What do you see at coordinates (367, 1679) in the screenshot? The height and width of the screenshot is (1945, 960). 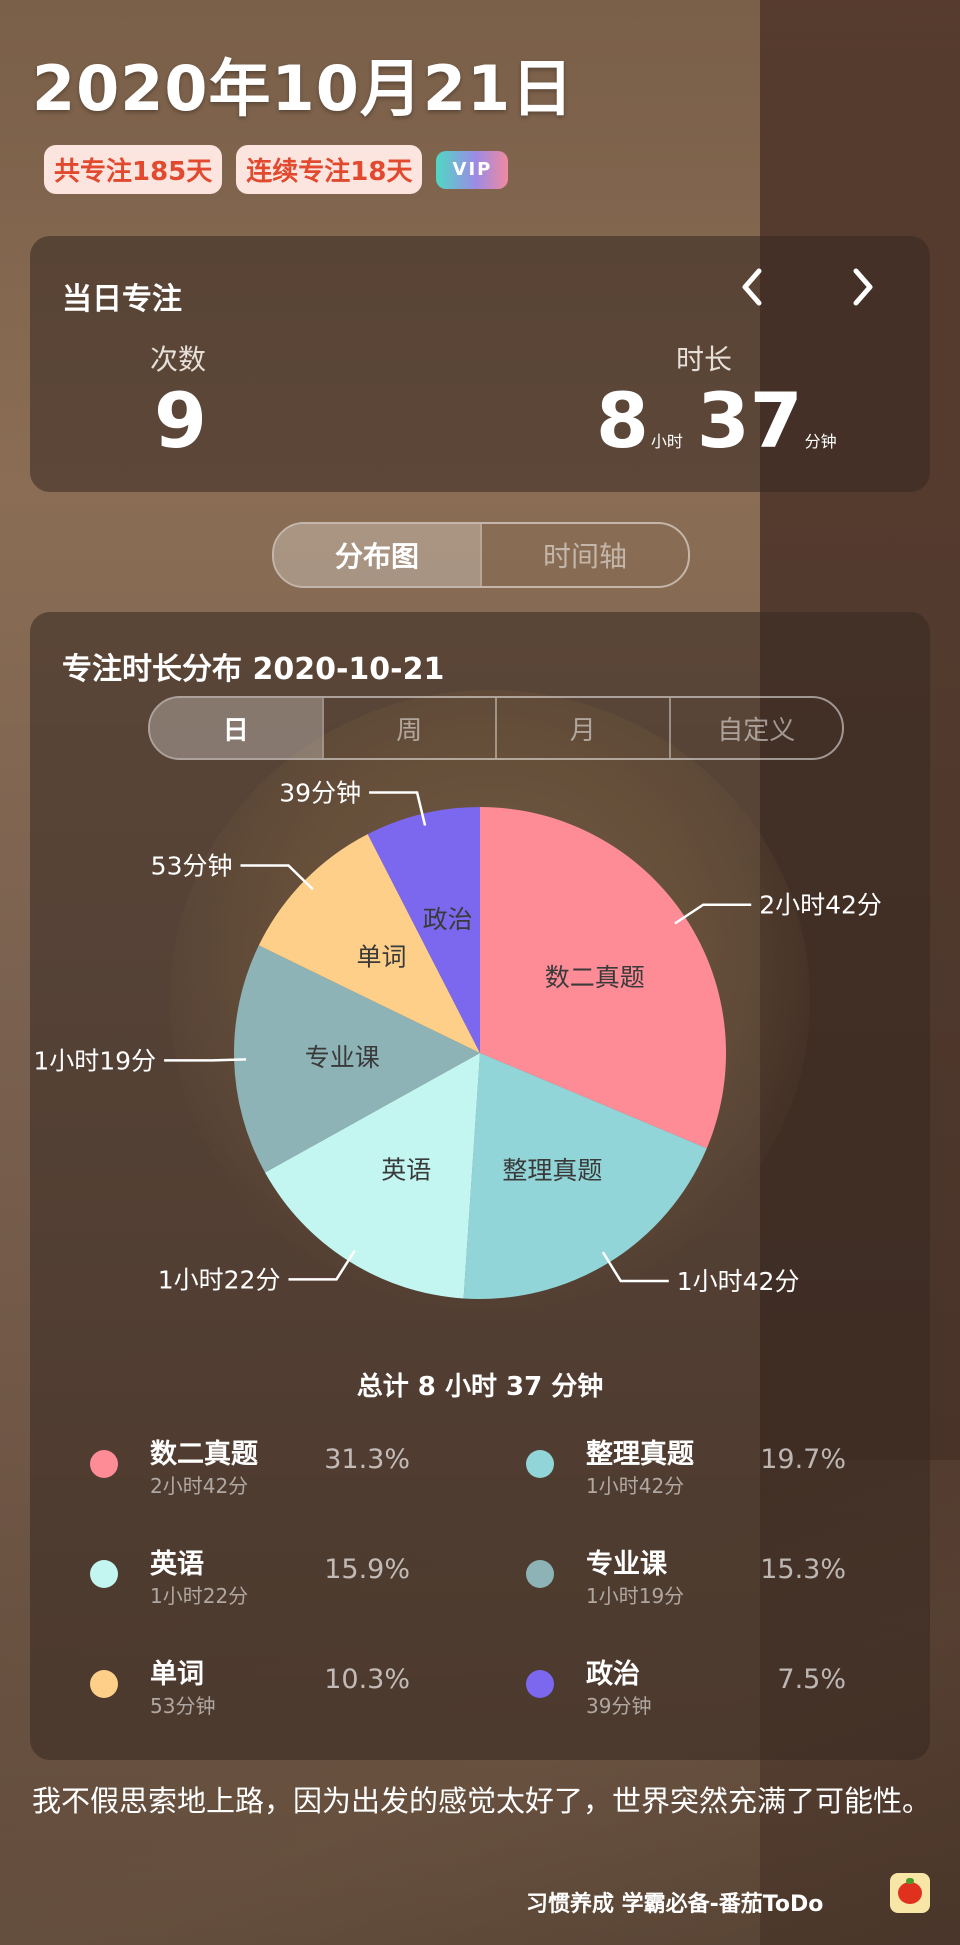 I see `legend-percent: 10.3%` at bounding box center [367, 1679].